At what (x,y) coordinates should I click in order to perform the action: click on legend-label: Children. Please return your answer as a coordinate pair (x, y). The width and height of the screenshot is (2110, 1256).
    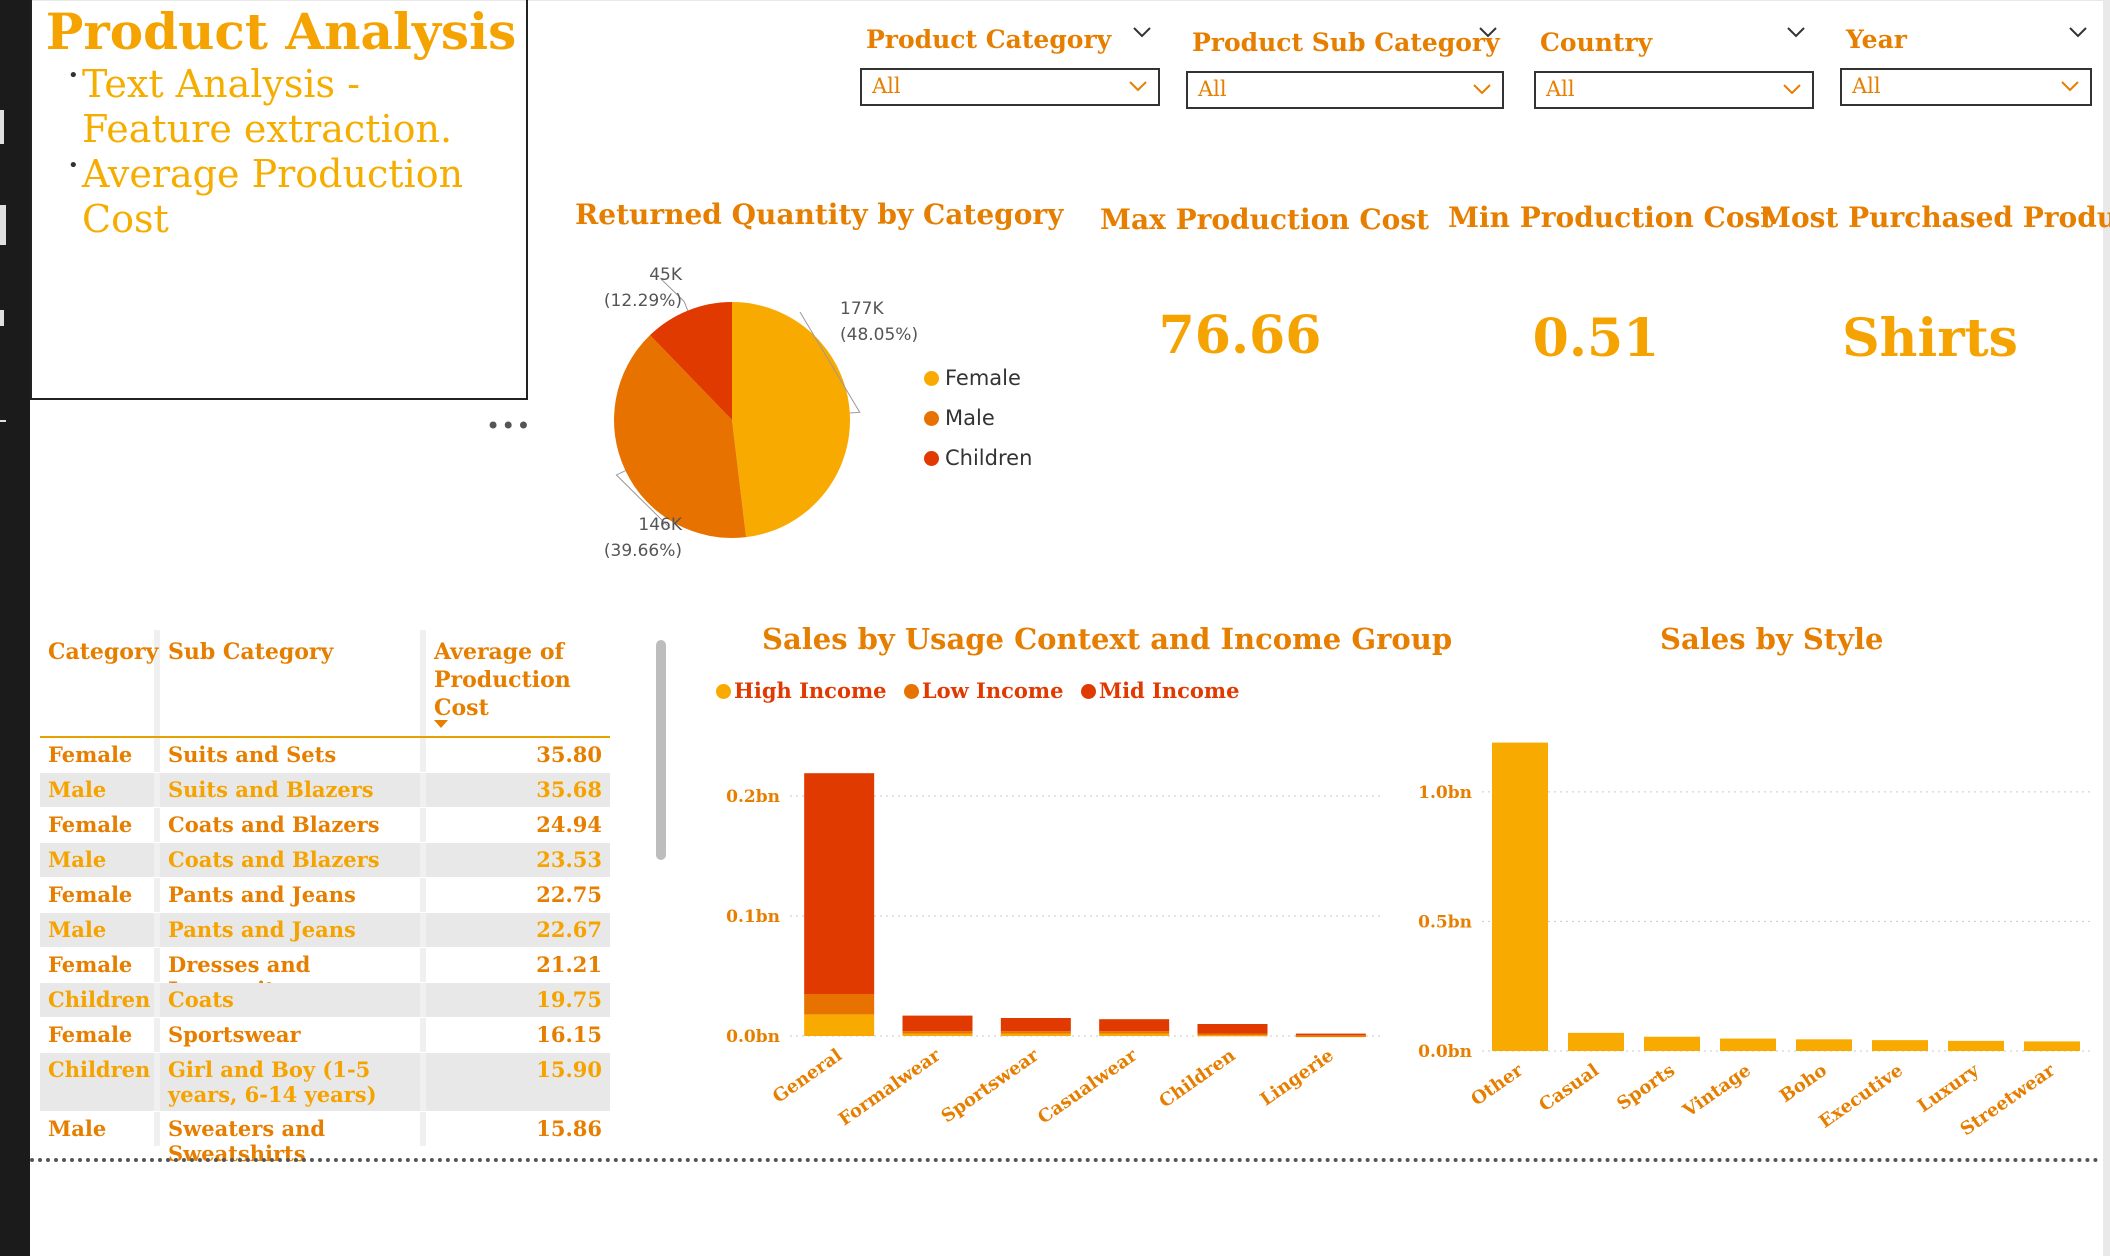
    Looking at the image, I should click on (989, 458).